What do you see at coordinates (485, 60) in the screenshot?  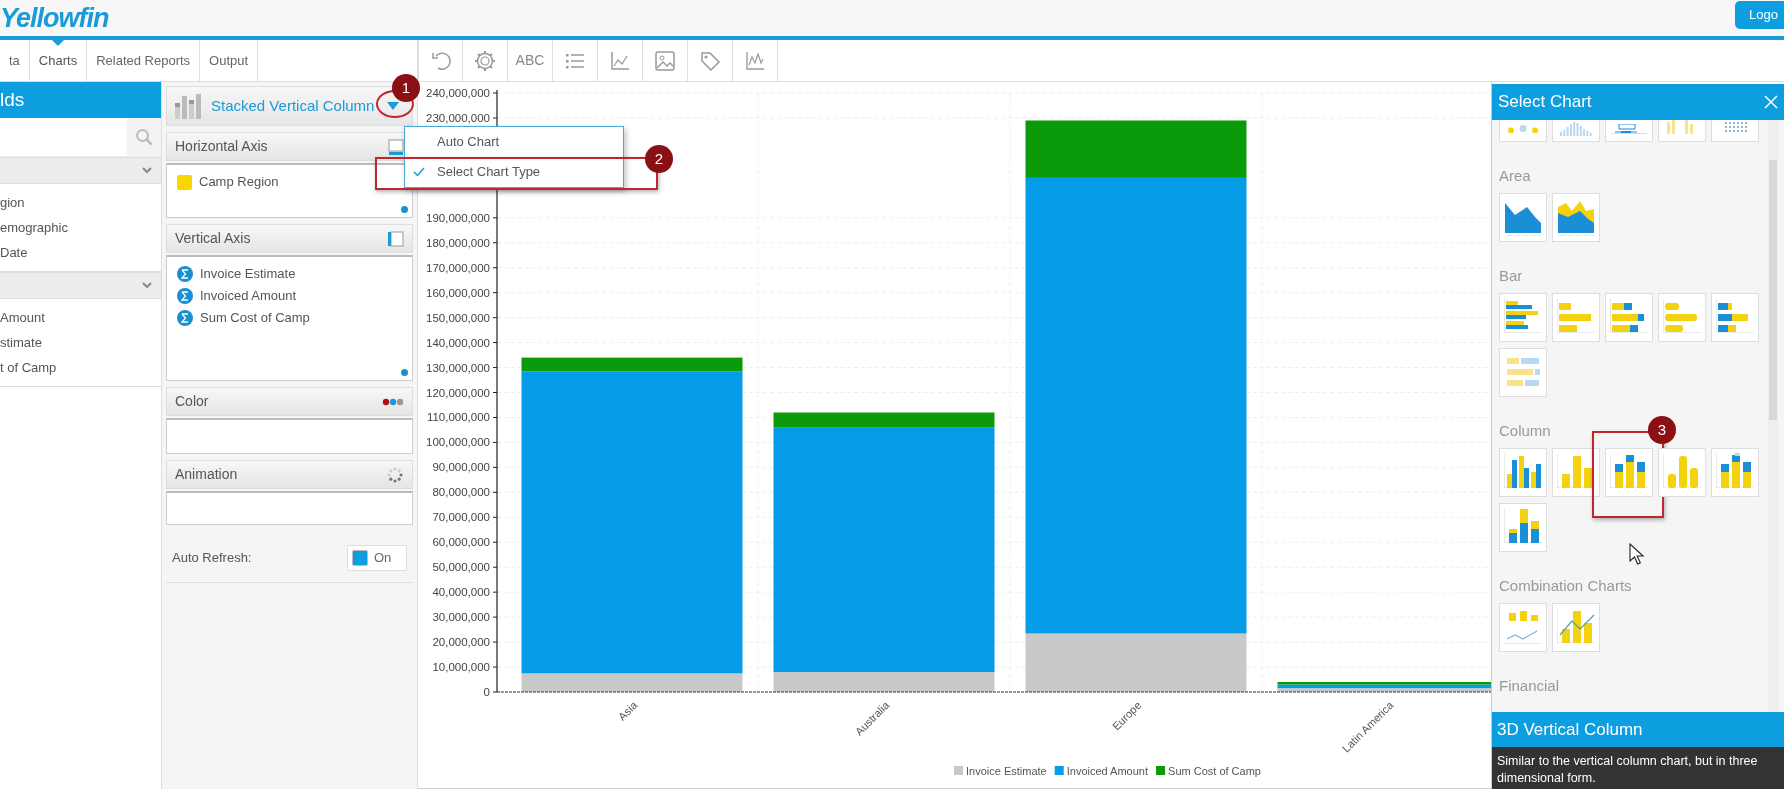 I see `settings-icon` at bounding box center [485, 60].